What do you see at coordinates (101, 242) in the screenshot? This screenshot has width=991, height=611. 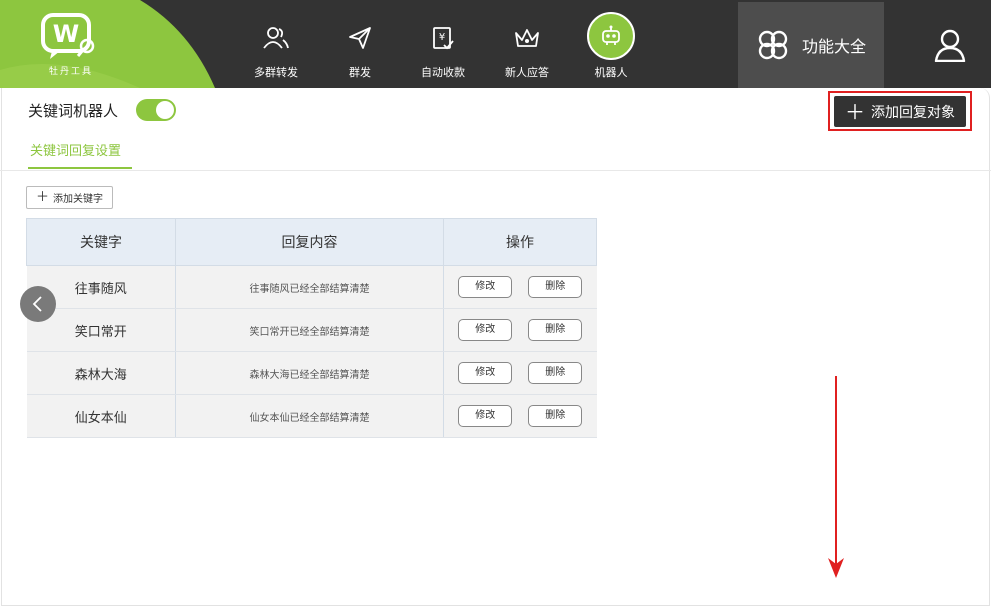 I see `header-keyword: 关键字` at bounding box center [101, 242].